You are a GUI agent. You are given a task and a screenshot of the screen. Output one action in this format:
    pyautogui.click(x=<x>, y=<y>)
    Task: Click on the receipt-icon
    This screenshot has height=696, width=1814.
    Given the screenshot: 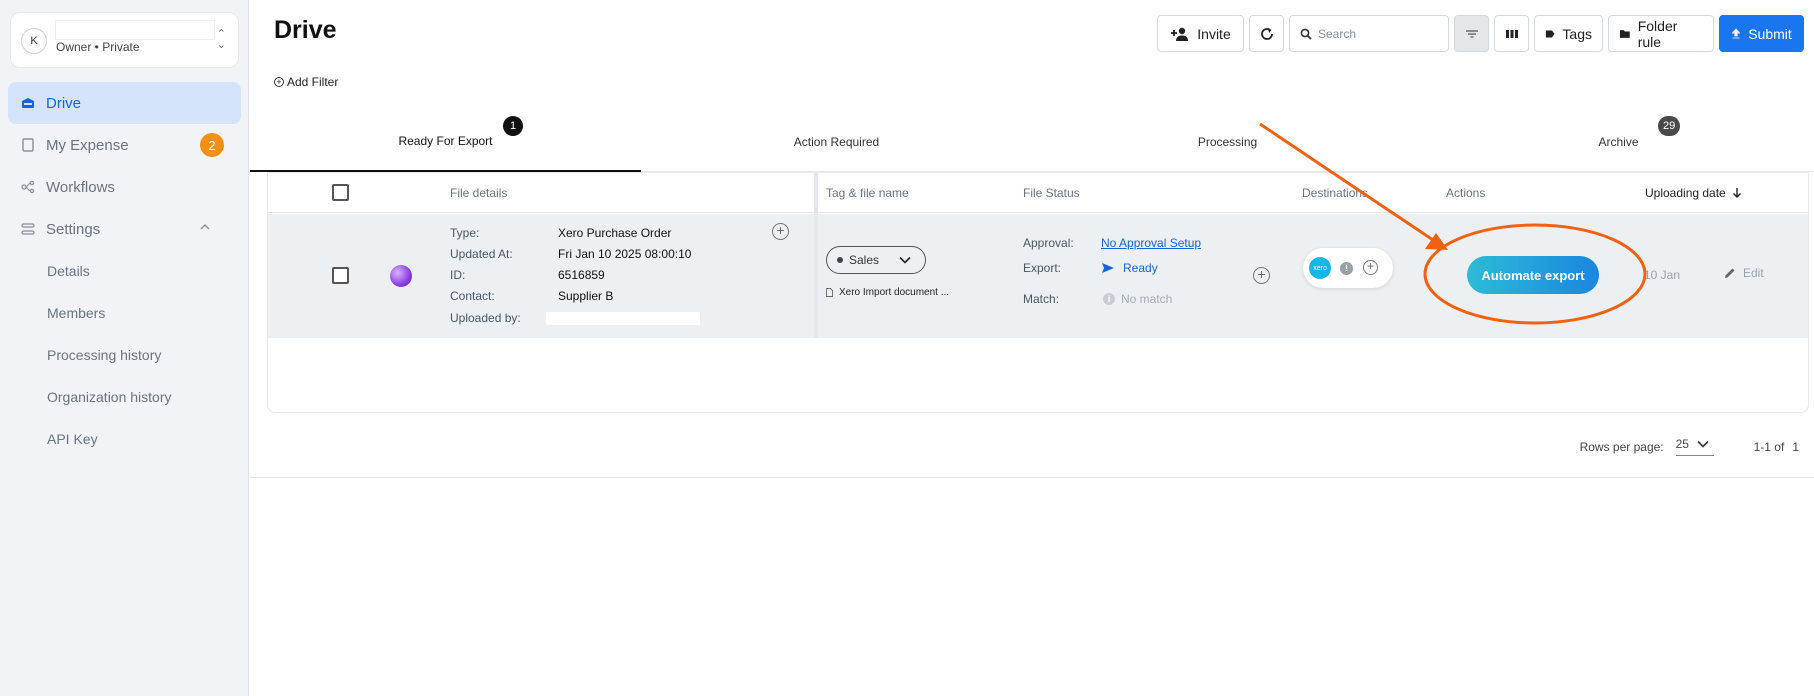 What is the action you would take?
    pyautogui.click(x=28, y=145)
    